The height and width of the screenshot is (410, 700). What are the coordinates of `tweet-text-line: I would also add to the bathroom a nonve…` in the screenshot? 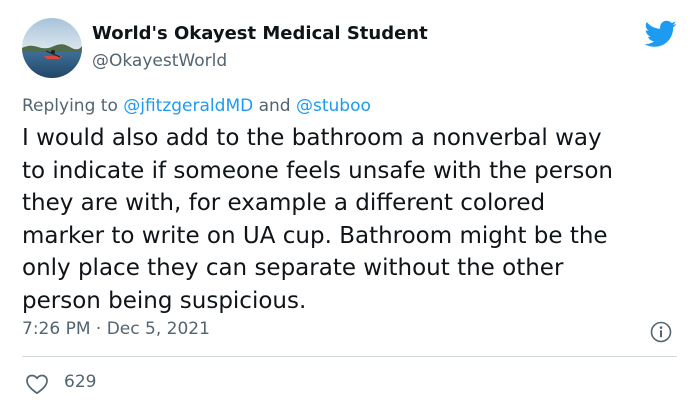 It's located at (312, 138).